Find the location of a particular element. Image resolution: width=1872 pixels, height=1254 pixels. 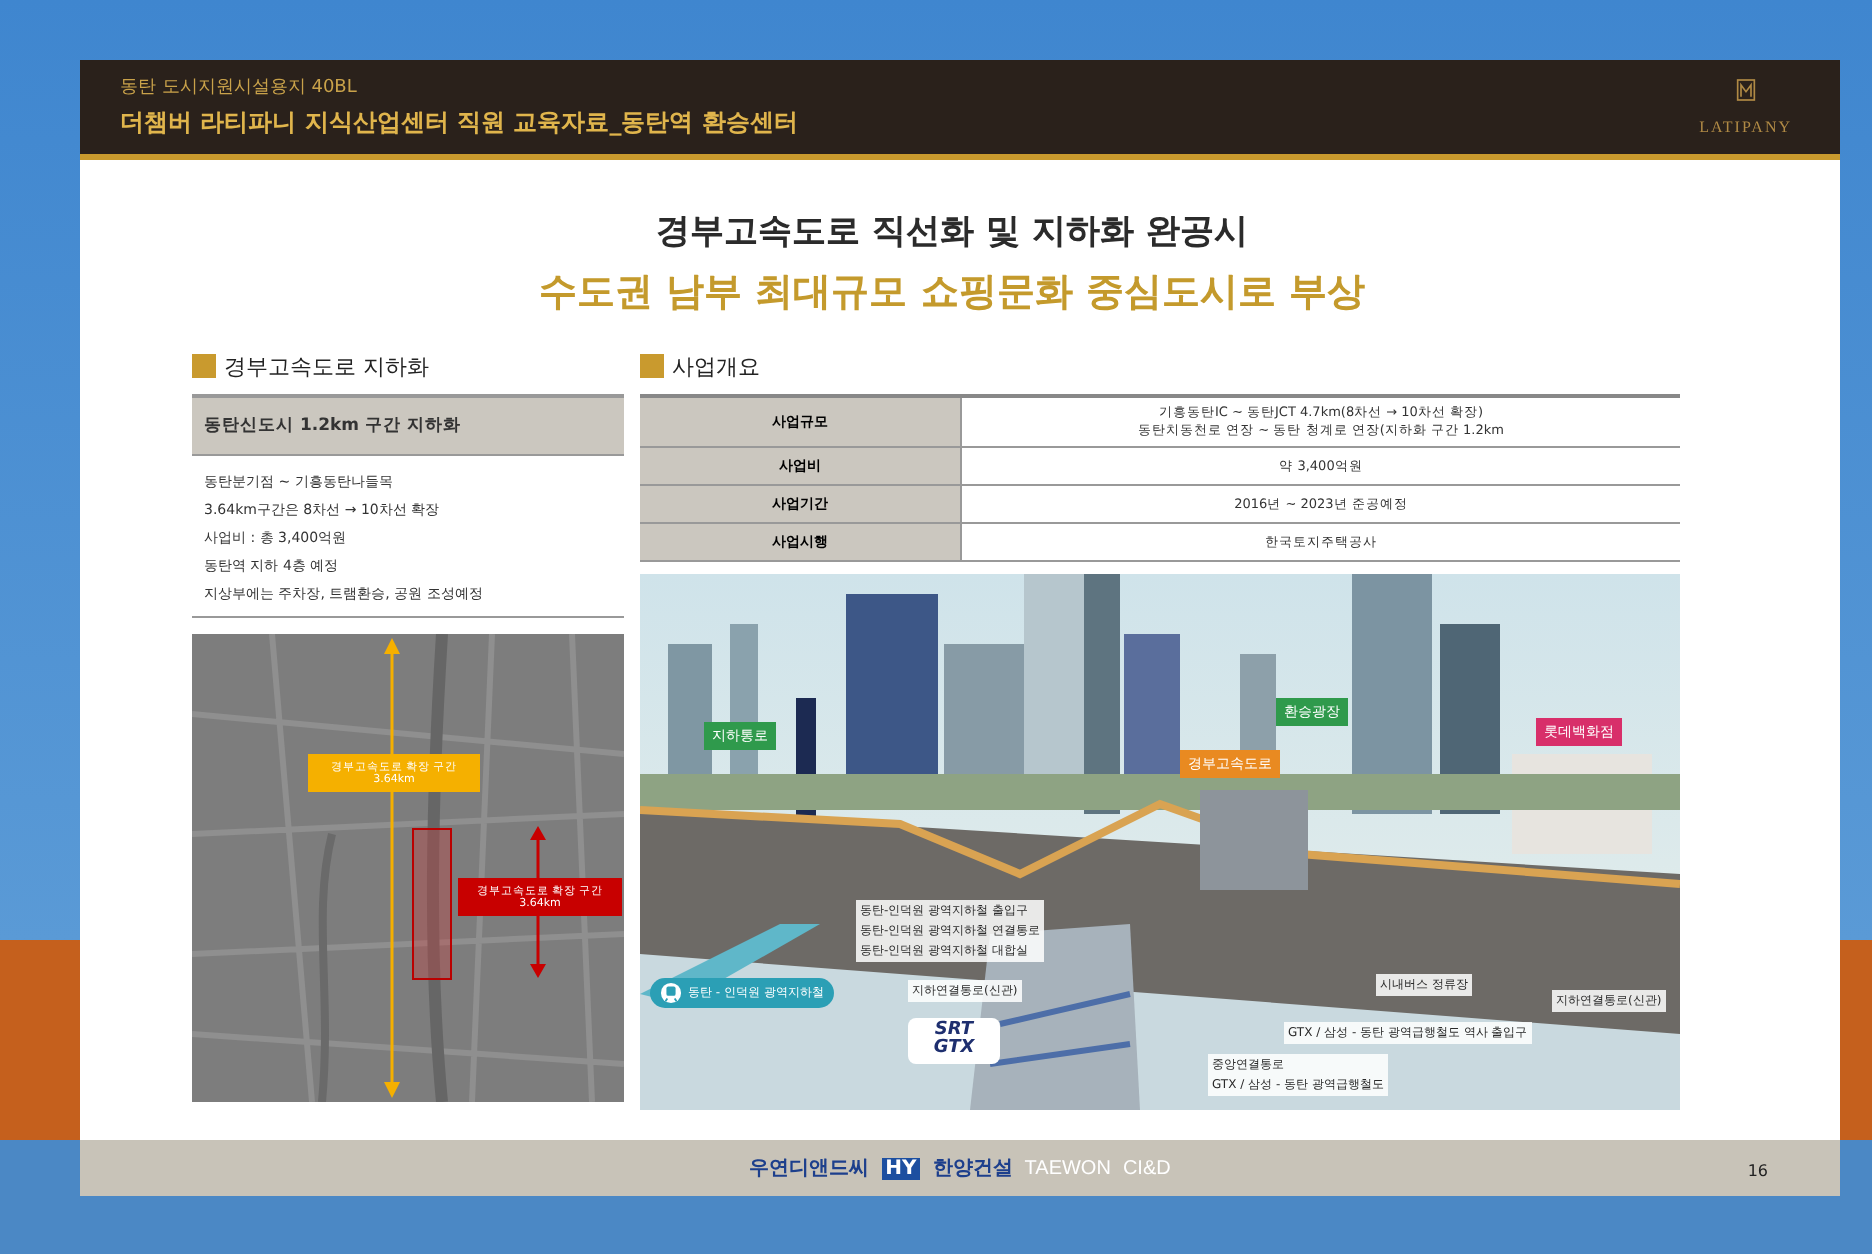

company-logo: TAEWON is located at coordinates (1067, 1168).